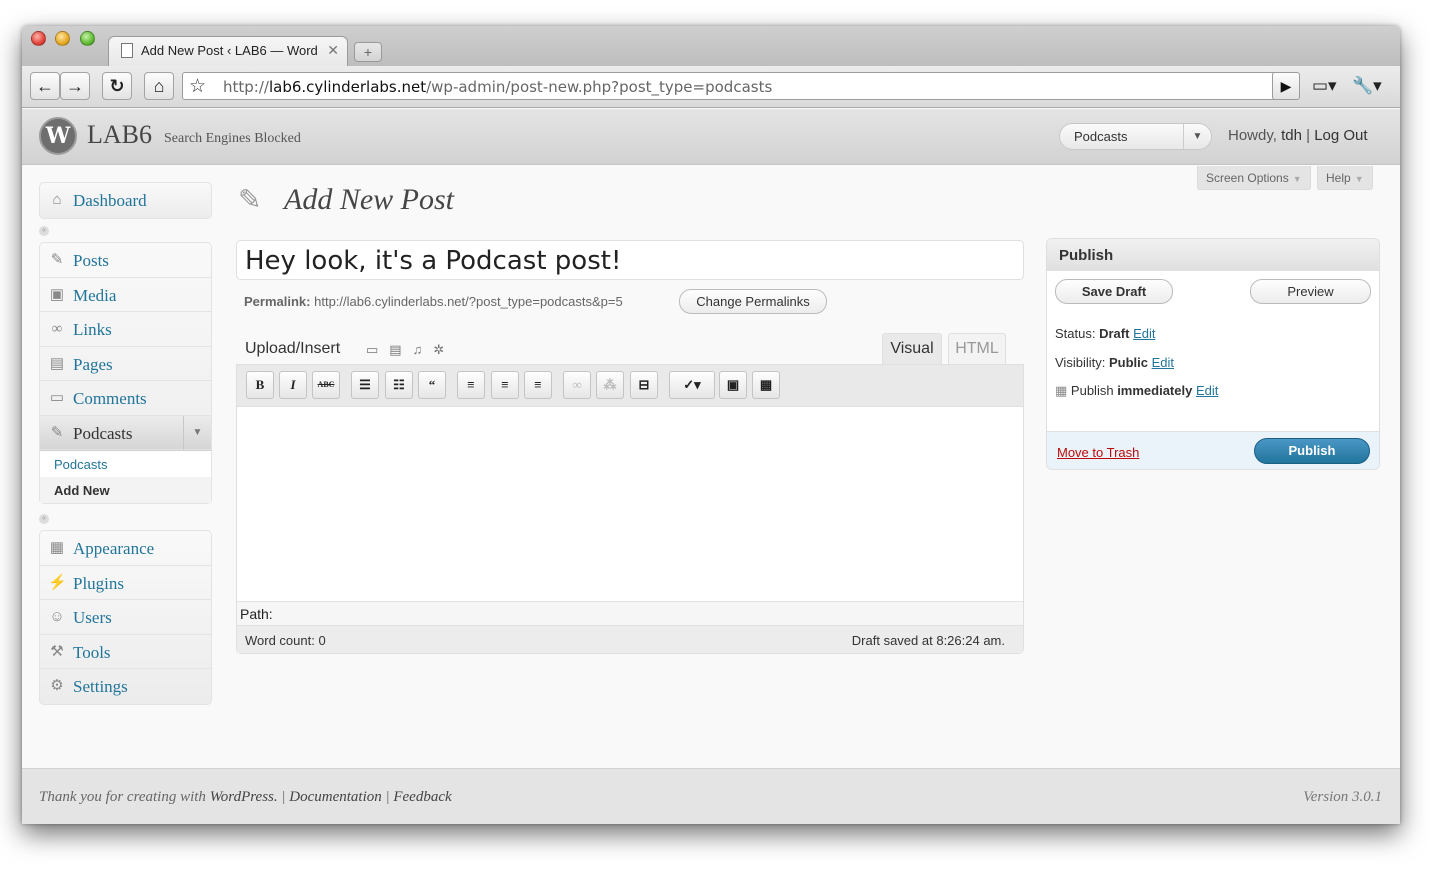 The height and width of the screenshot is (874, 1450). I want to click on align-left-button: ≡, so click(471, 385).